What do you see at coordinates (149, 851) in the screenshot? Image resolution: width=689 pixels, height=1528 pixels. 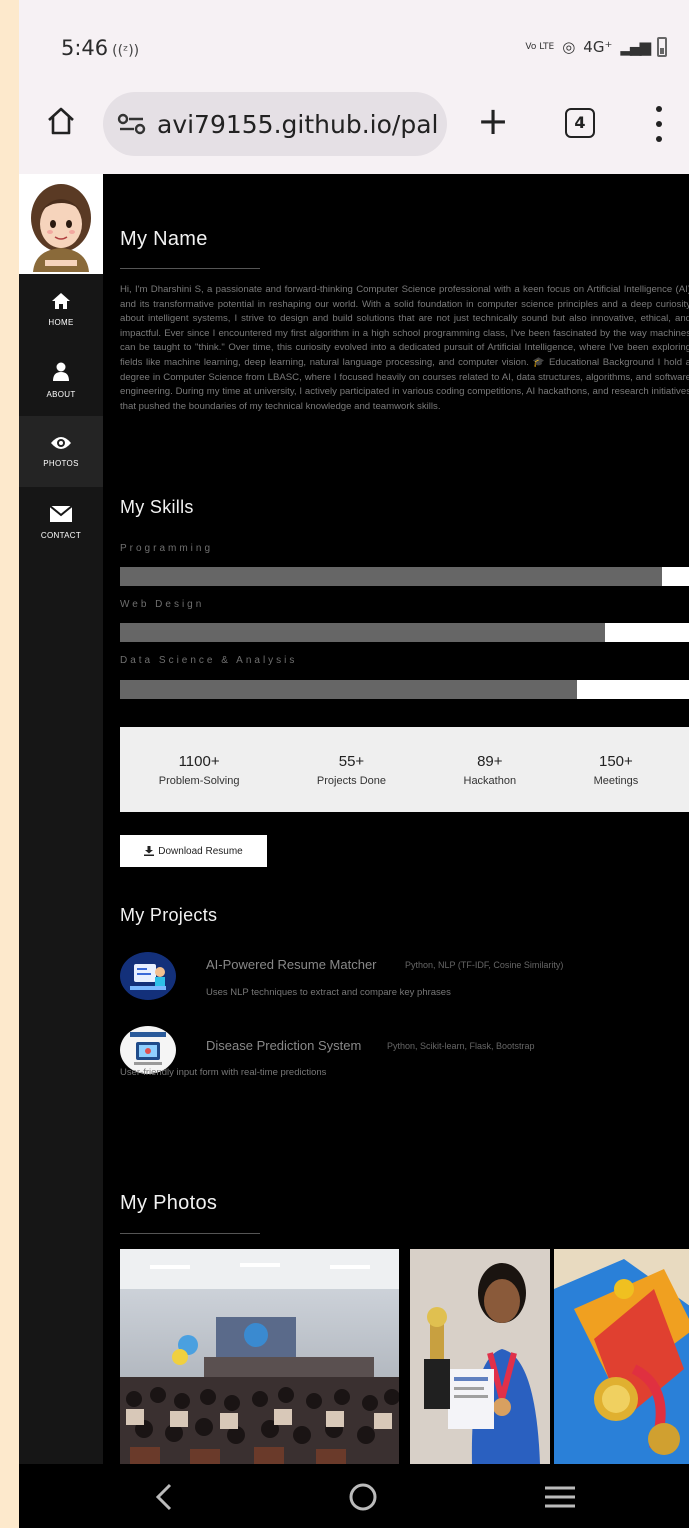 I see `download-icon` at bounding box center [149, 851].